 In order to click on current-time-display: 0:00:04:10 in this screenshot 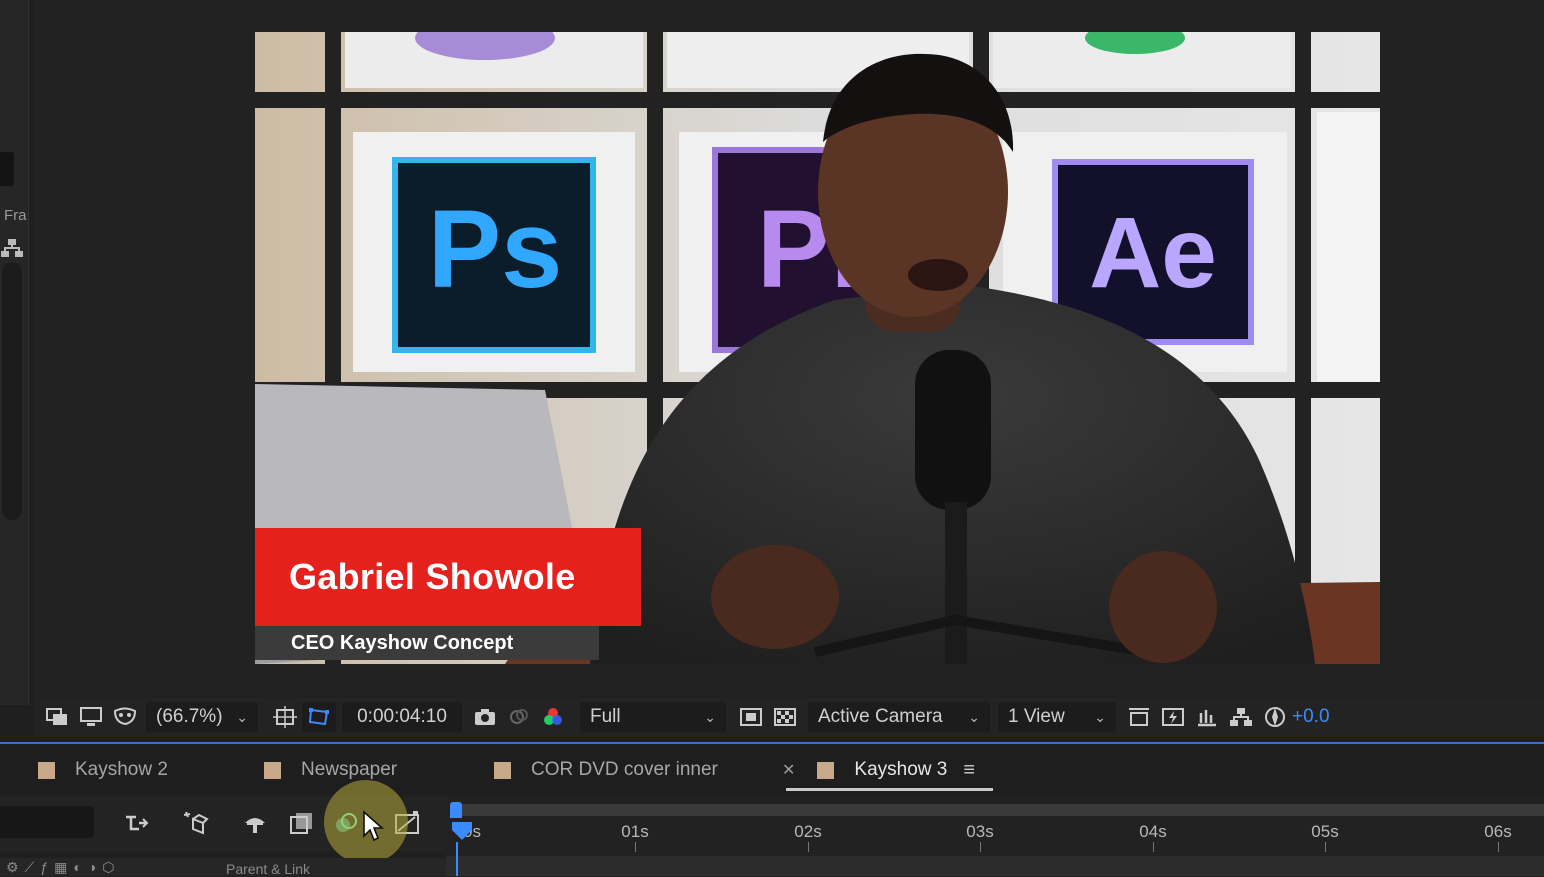, I will do `click(402, 717)`.